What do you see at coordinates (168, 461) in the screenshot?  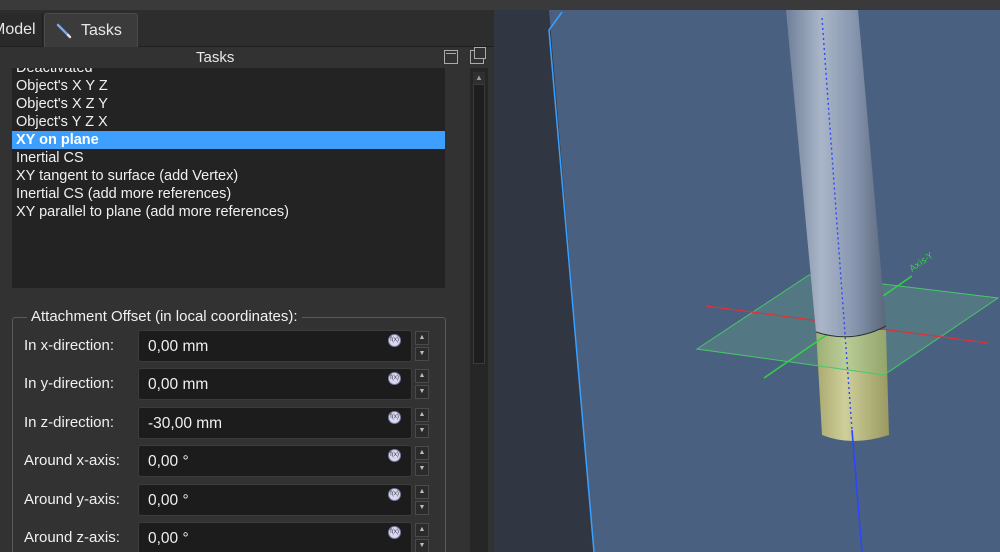 I see `around-x-value: 0,00 °` at bounding box center [168, 461].